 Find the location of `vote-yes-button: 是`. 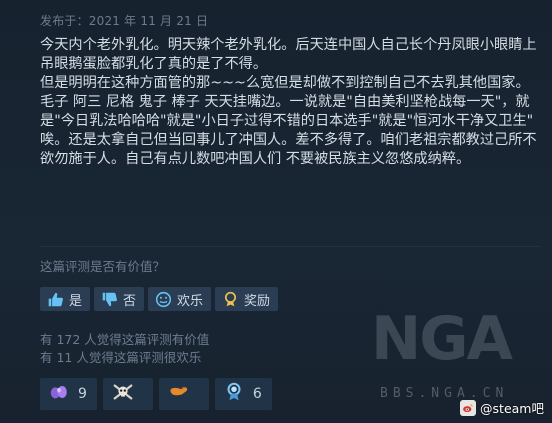

vote-yes-button: 是 is located at coordinates (65, 299).